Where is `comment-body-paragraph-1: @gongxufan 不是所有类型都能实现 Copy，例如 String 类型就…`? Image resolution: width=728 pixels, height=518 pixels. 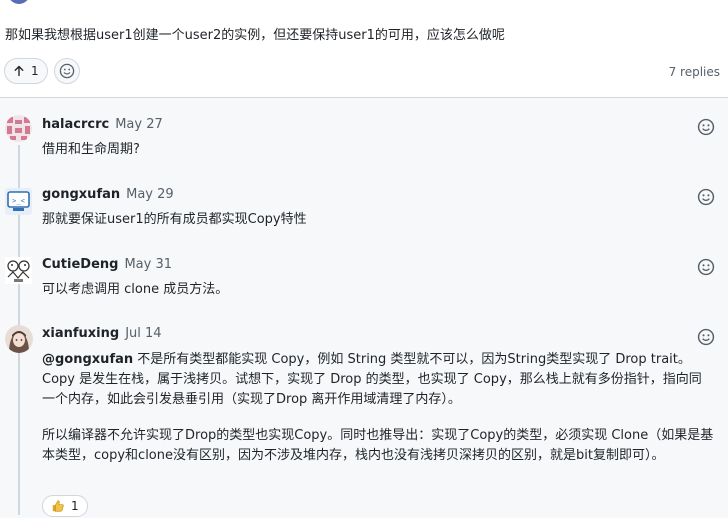 comment-body-paragraph-1: @gongxufan 不是所有类型都能实现 Copy，例如 String 类型就… is located at coordinates (372, 379).